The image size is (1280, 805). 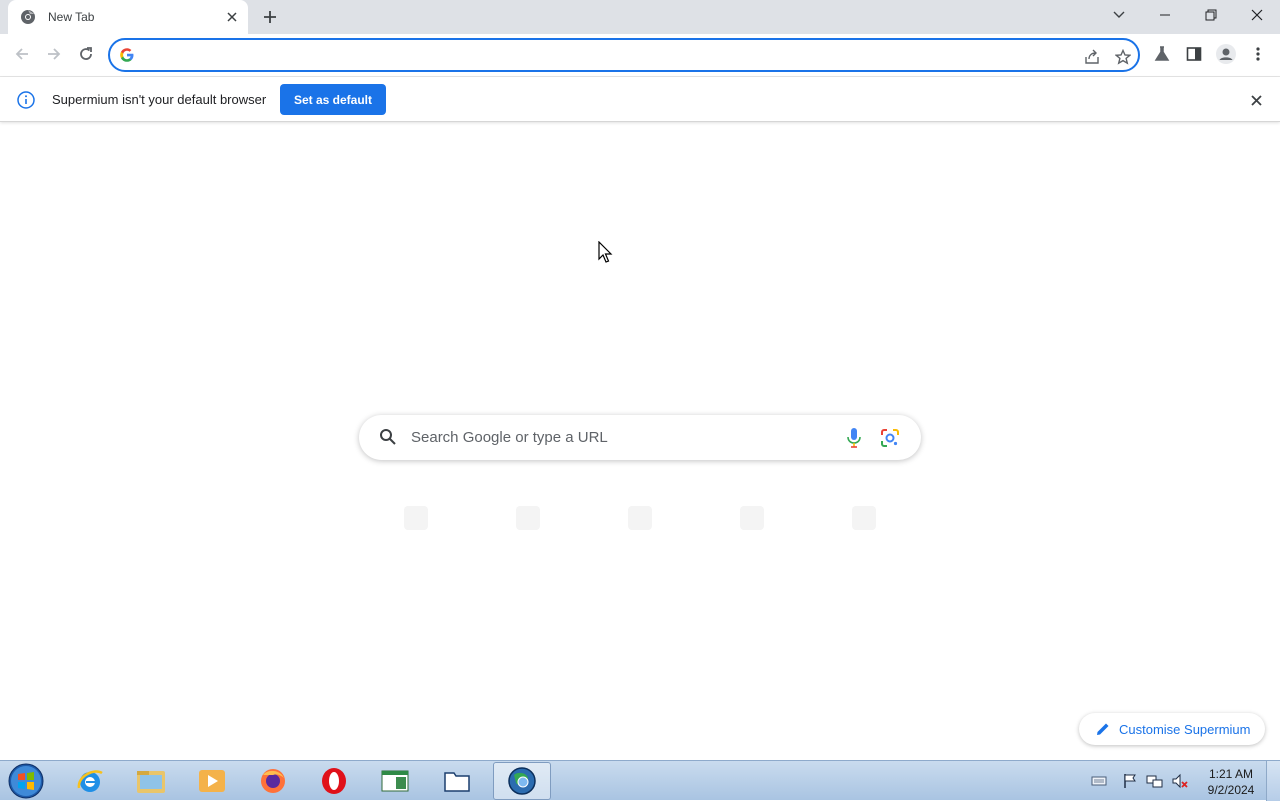 I want to click on chevron-down-icon, so click(x=1119, y=14).